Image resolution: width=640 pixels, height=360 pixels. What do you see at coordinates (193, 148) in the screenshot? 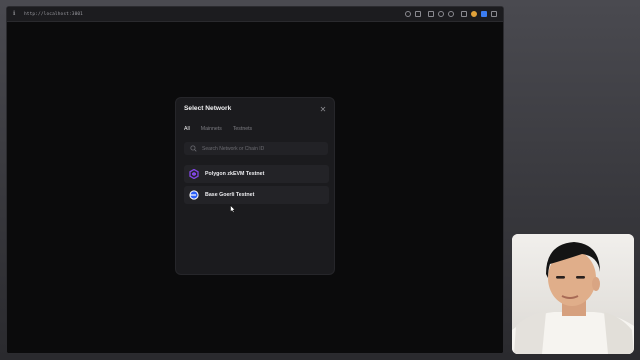
I see `search-icon` at bounding box center [193, 148].